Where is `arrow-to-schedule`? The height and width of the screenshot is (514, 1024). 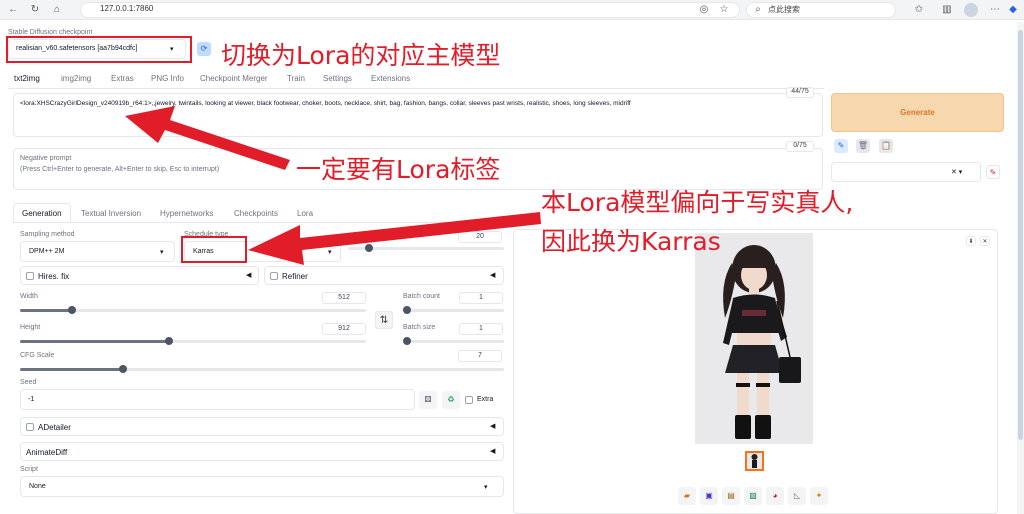 arrow-to-schedule is located at coordinates (394, 238).